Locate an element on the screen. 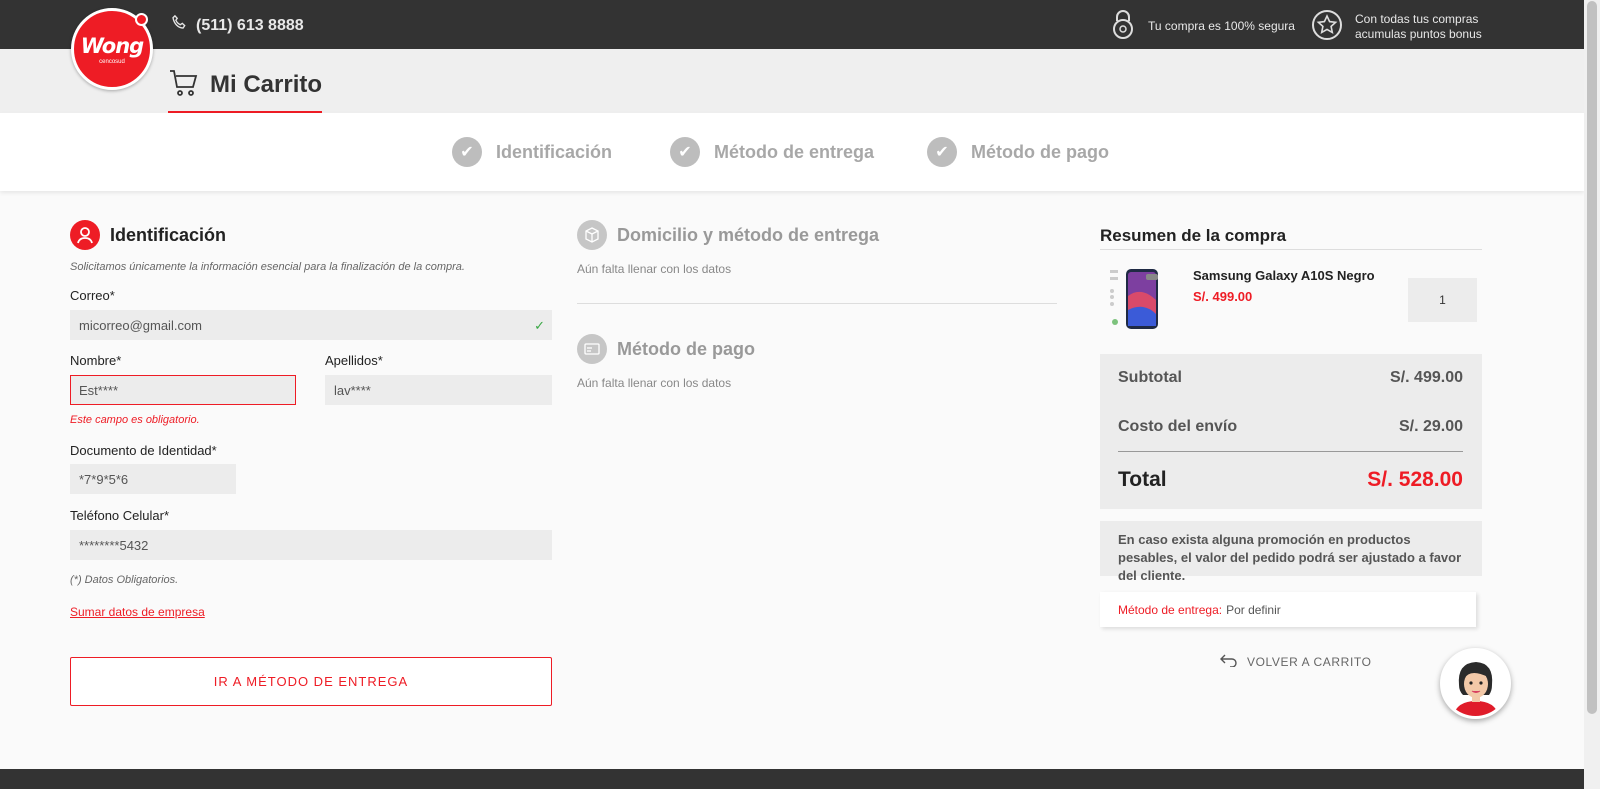 The width and height of the screenshot is (1600, 789). subtotal-value: S/. 499.00 is located at coordinates (1426, 377).